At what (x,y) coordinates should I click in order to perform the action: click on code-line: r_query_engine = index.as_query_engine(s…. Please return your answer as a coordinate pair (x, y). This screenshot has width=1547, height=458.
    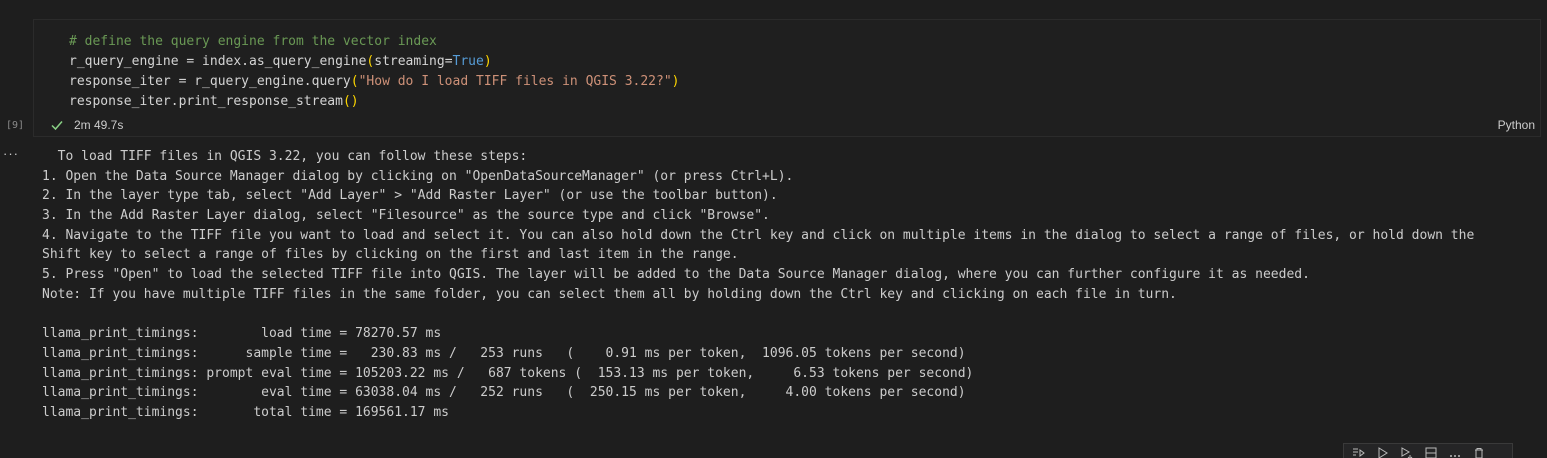
    Looking at the image, I should click on (374, 62).